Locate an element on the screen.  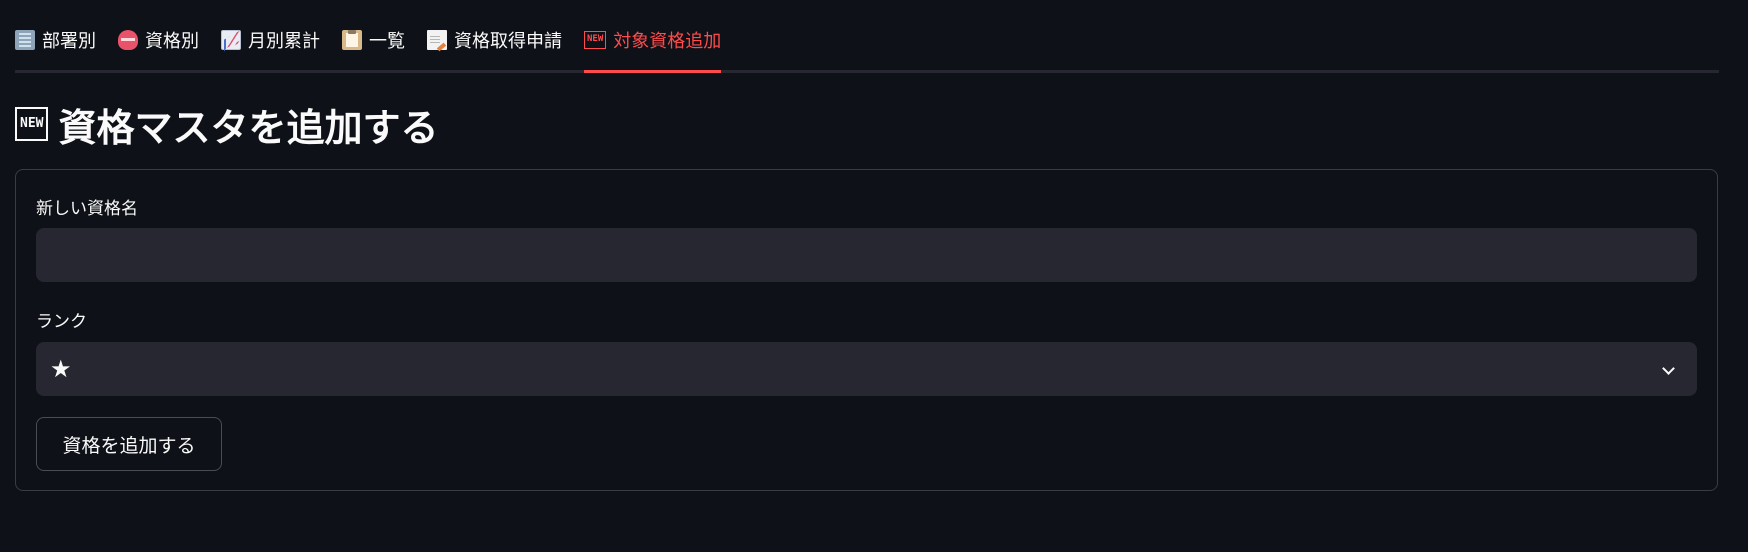
tab-add-qualification: NEW 対象資格追加 is located at coordinates (653, 46).